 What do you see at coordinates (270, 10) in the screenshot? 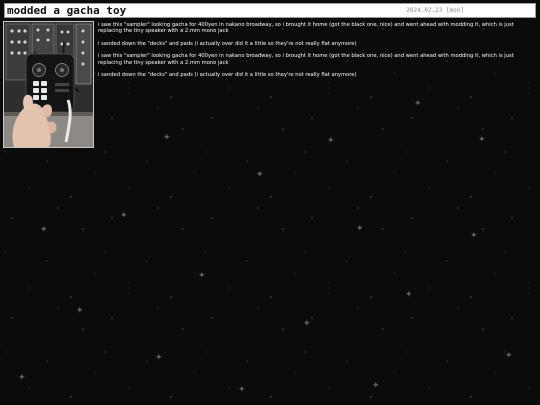
I see `post-header: modded a gacha toy 2024.02.23 [mon]` at bounding box center [270, 10].